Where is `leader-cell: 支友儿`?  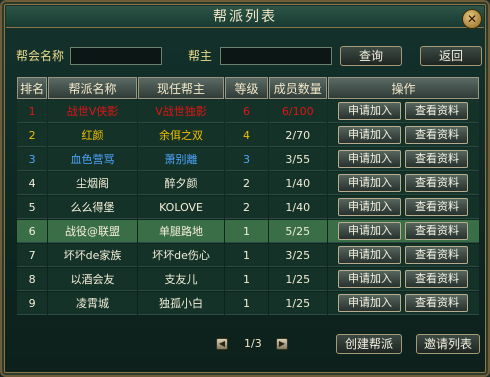
leader-cell: 支友儿 is located at coordinates (181, 279).